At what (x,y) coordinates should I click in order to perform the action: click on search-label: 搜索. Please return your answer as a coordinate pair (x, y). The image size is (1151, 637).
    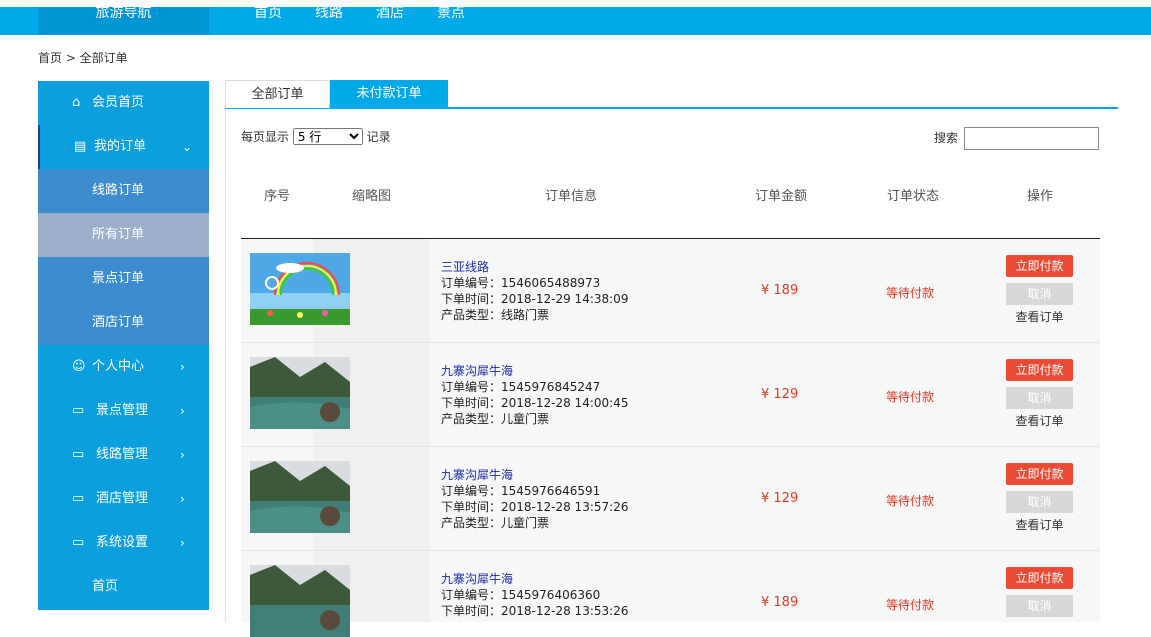
    Looking at the image, I should click on (946, 138).